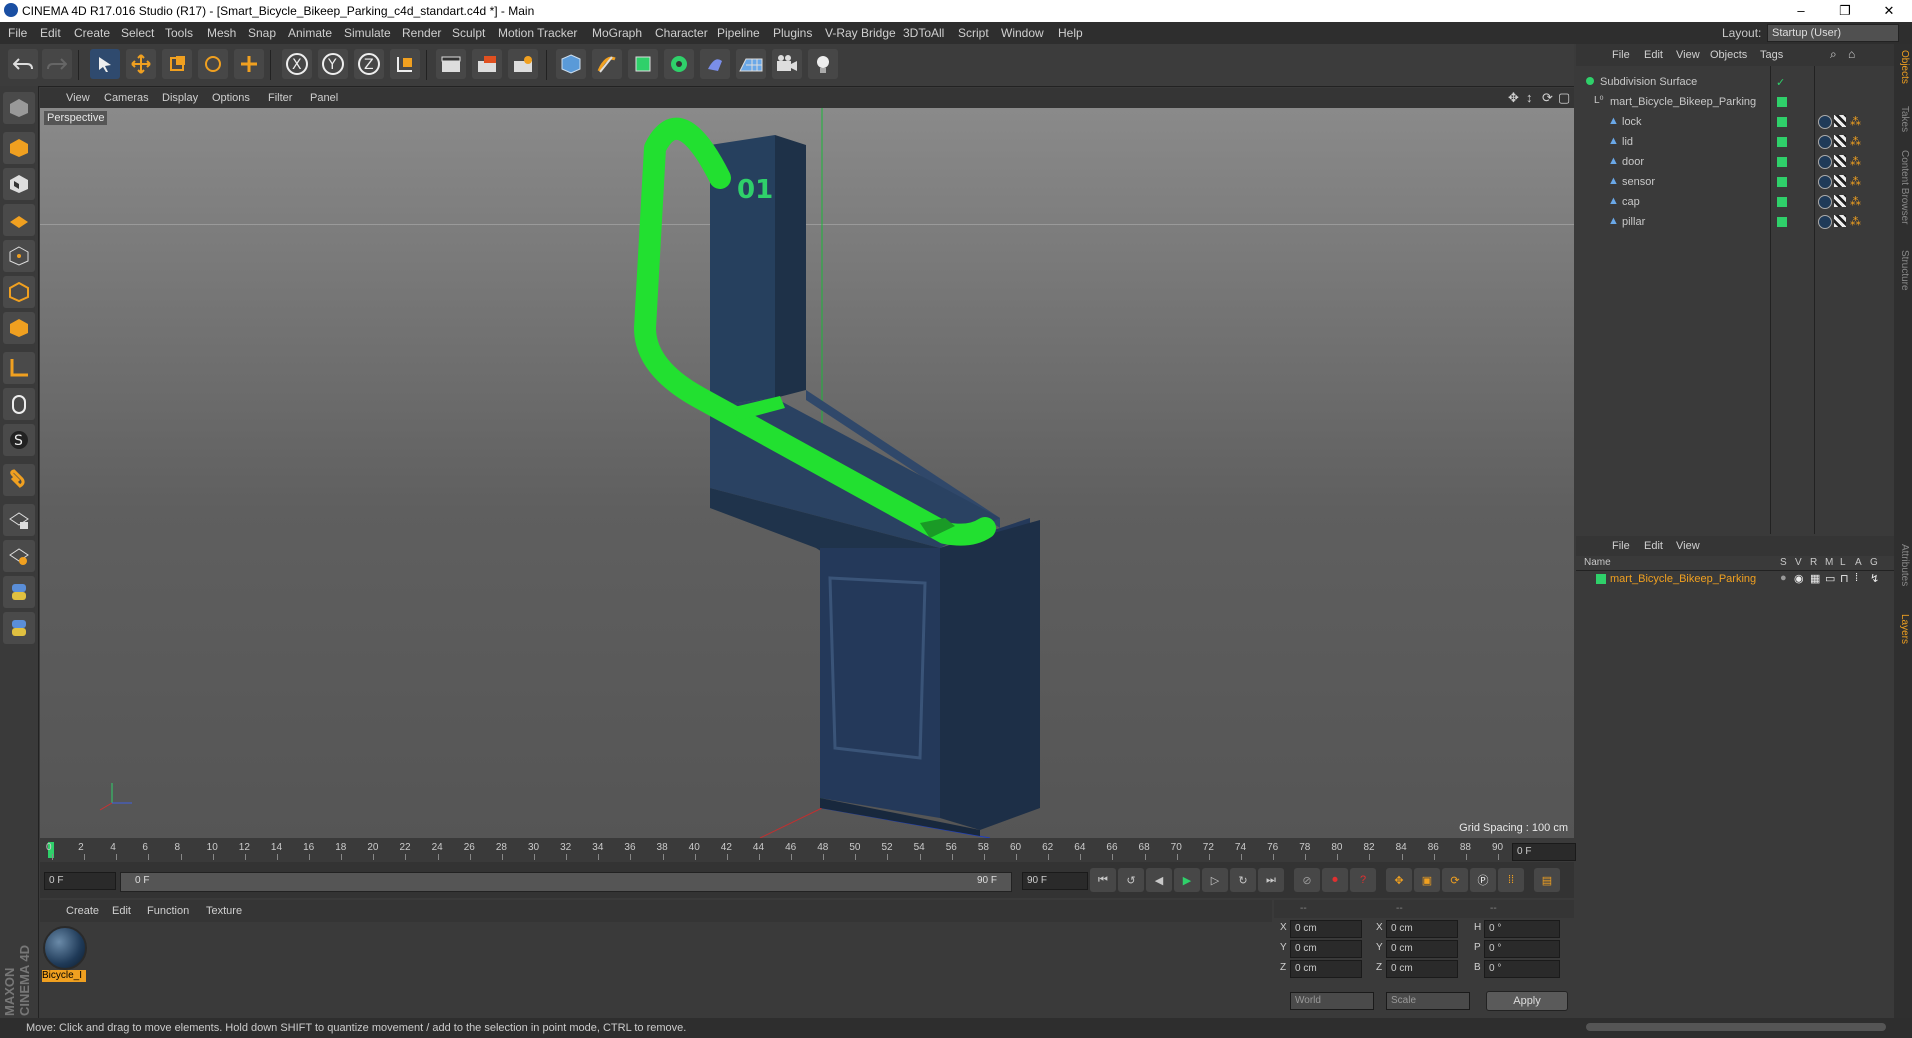  I want to click on edges-mode-button, so click(19, 292).